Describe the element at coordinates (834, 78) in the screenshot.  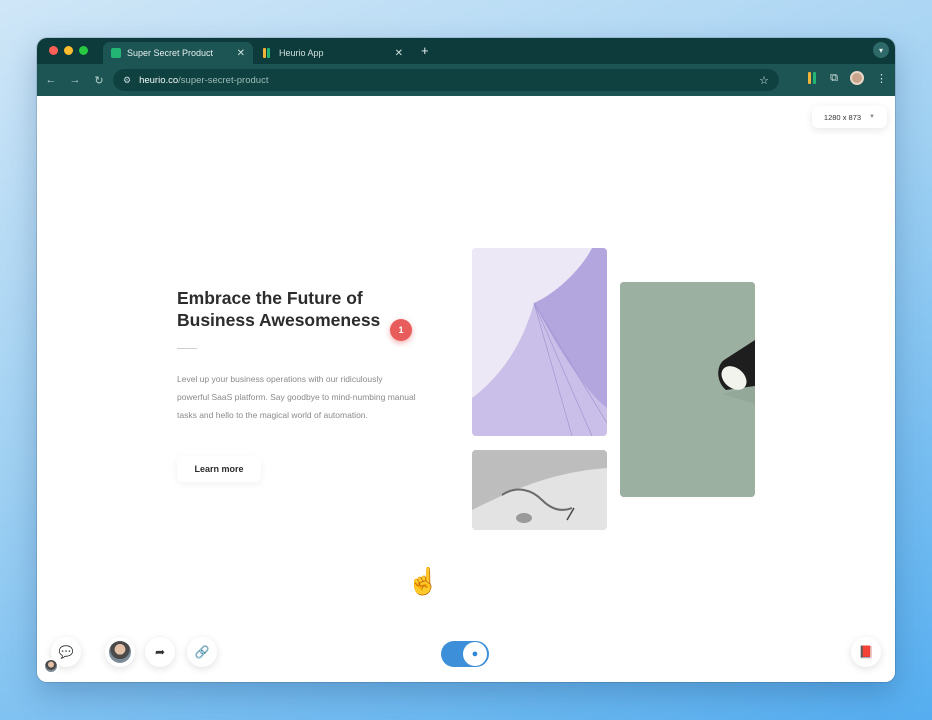
I see `puzzle-icon: ⧉` at that location.